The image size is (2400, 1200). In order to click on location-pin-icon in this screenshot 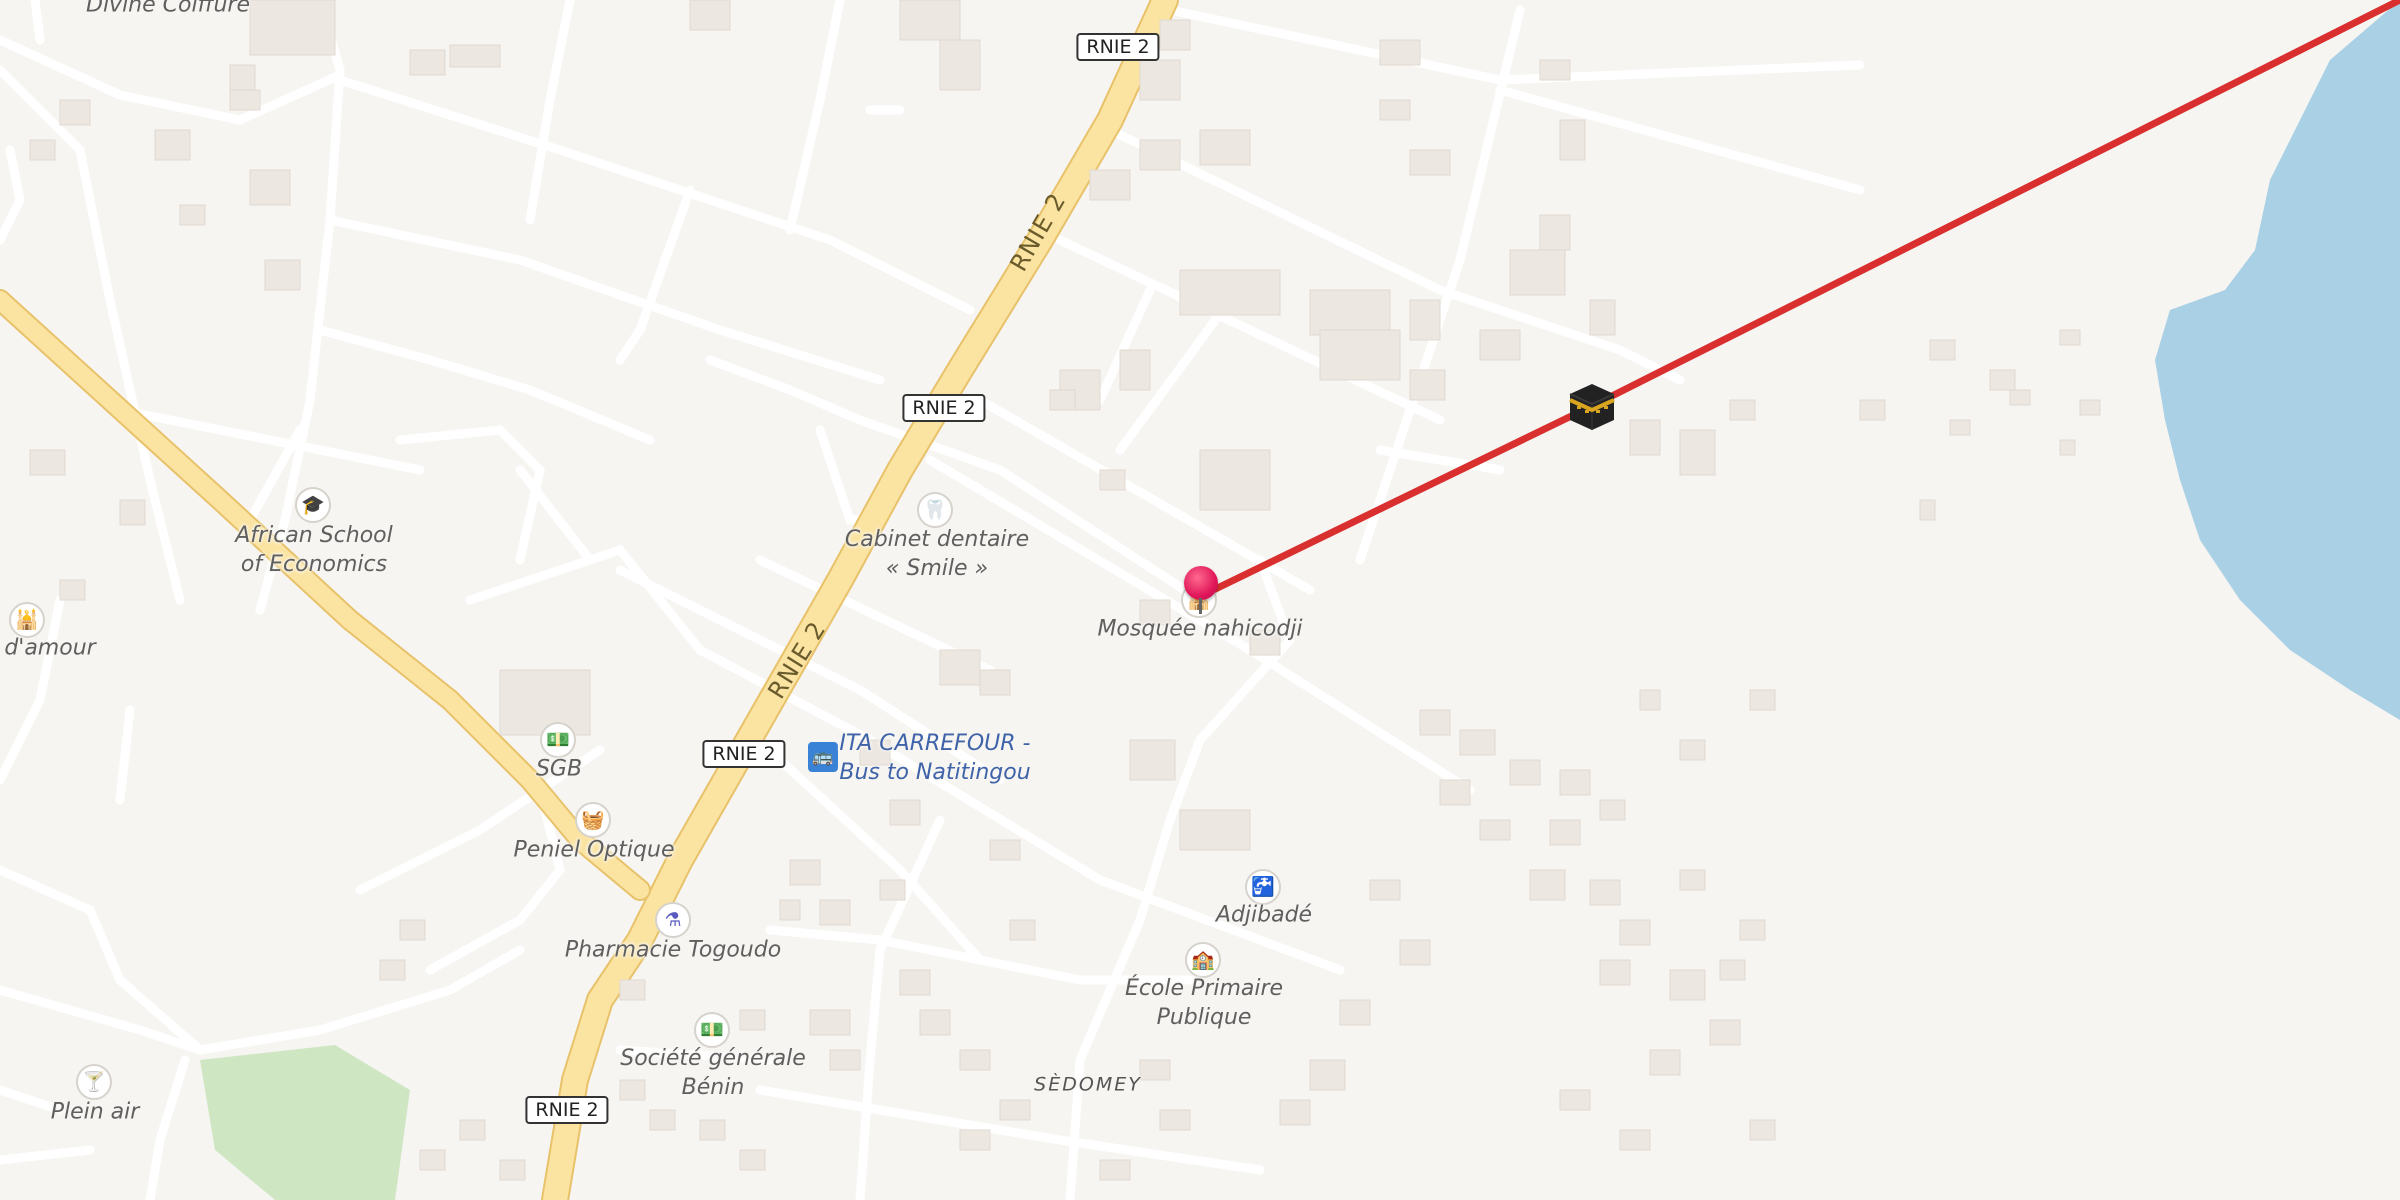, I will do `click(1201, 590)`.